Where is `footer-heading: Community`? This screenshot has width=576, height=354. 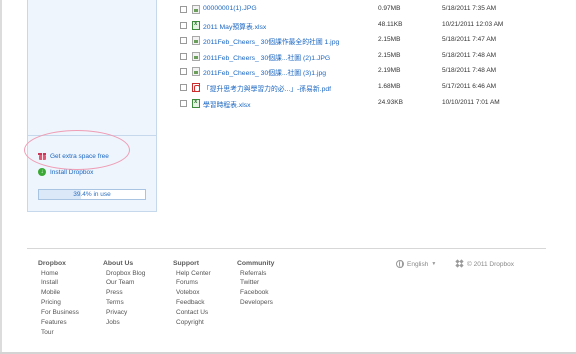
footer-heading: Community is located at coordinates (256, 263).